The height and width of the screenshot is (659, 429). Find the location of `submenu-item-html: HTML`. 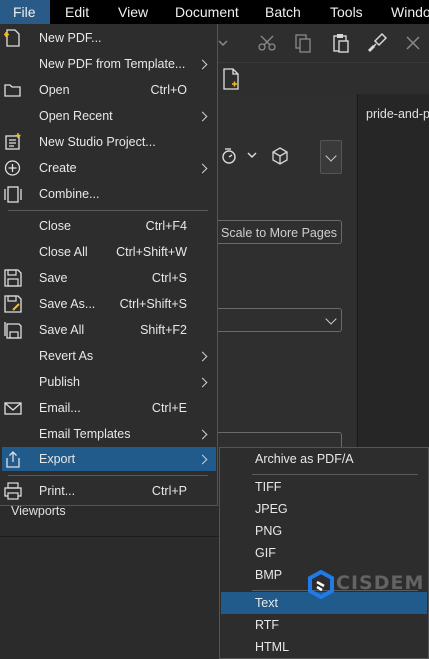

submenu-item-html: HTML is located at coordinates (324, 647).